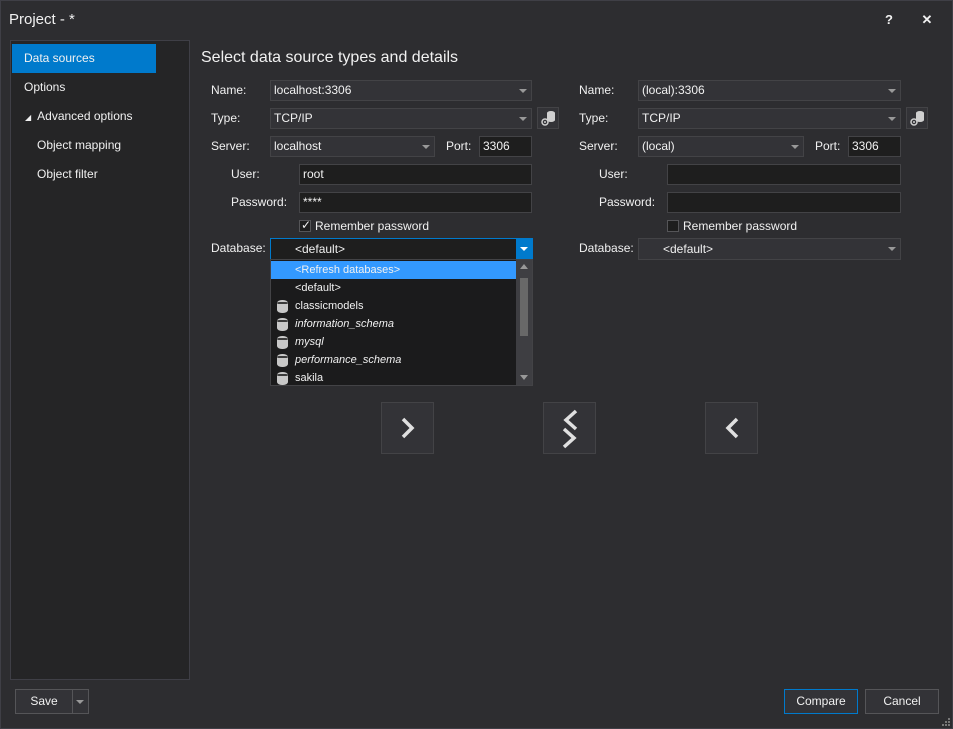  I want to click on source-server-value: localhost, so click(298, 146).